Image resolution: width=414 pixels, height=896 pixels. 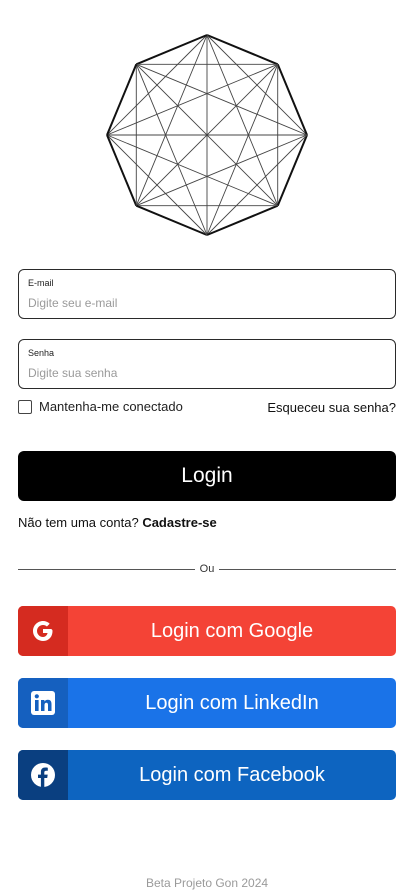 I want to click on divider-label: Ou, so click(x=207, y=569).